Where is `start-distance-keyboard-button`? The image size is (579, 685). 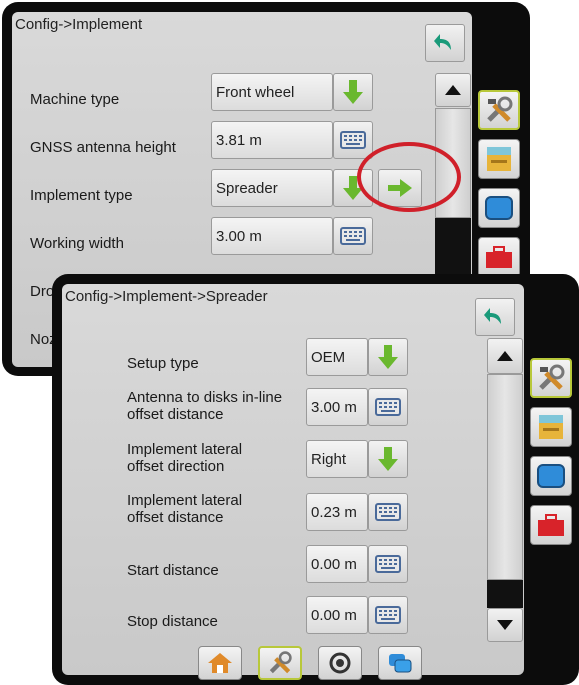
start-distance-keyboard-button is located at coordinates (388, 564).